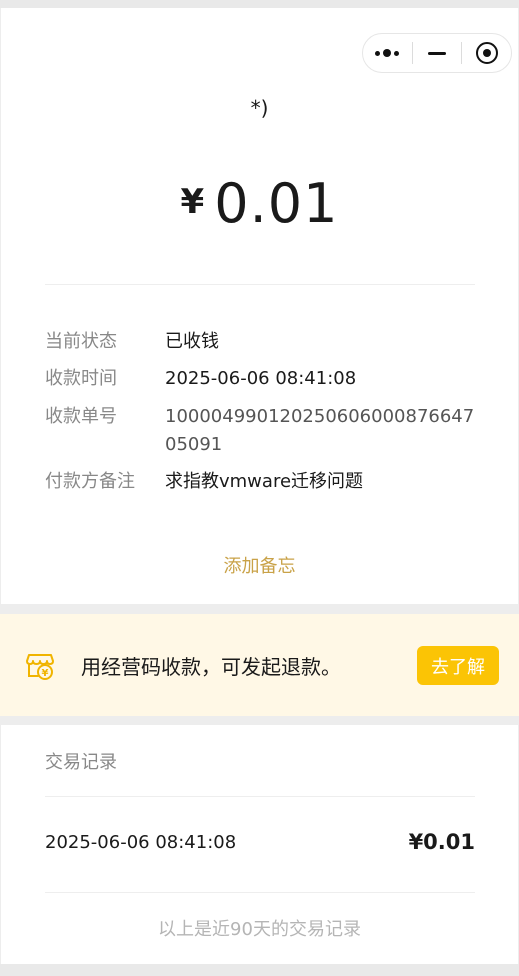 Image resolution: width=519 pixels, height=976 pixels. I want to click on shop-refund-icon: ¥, so click(40, 667).